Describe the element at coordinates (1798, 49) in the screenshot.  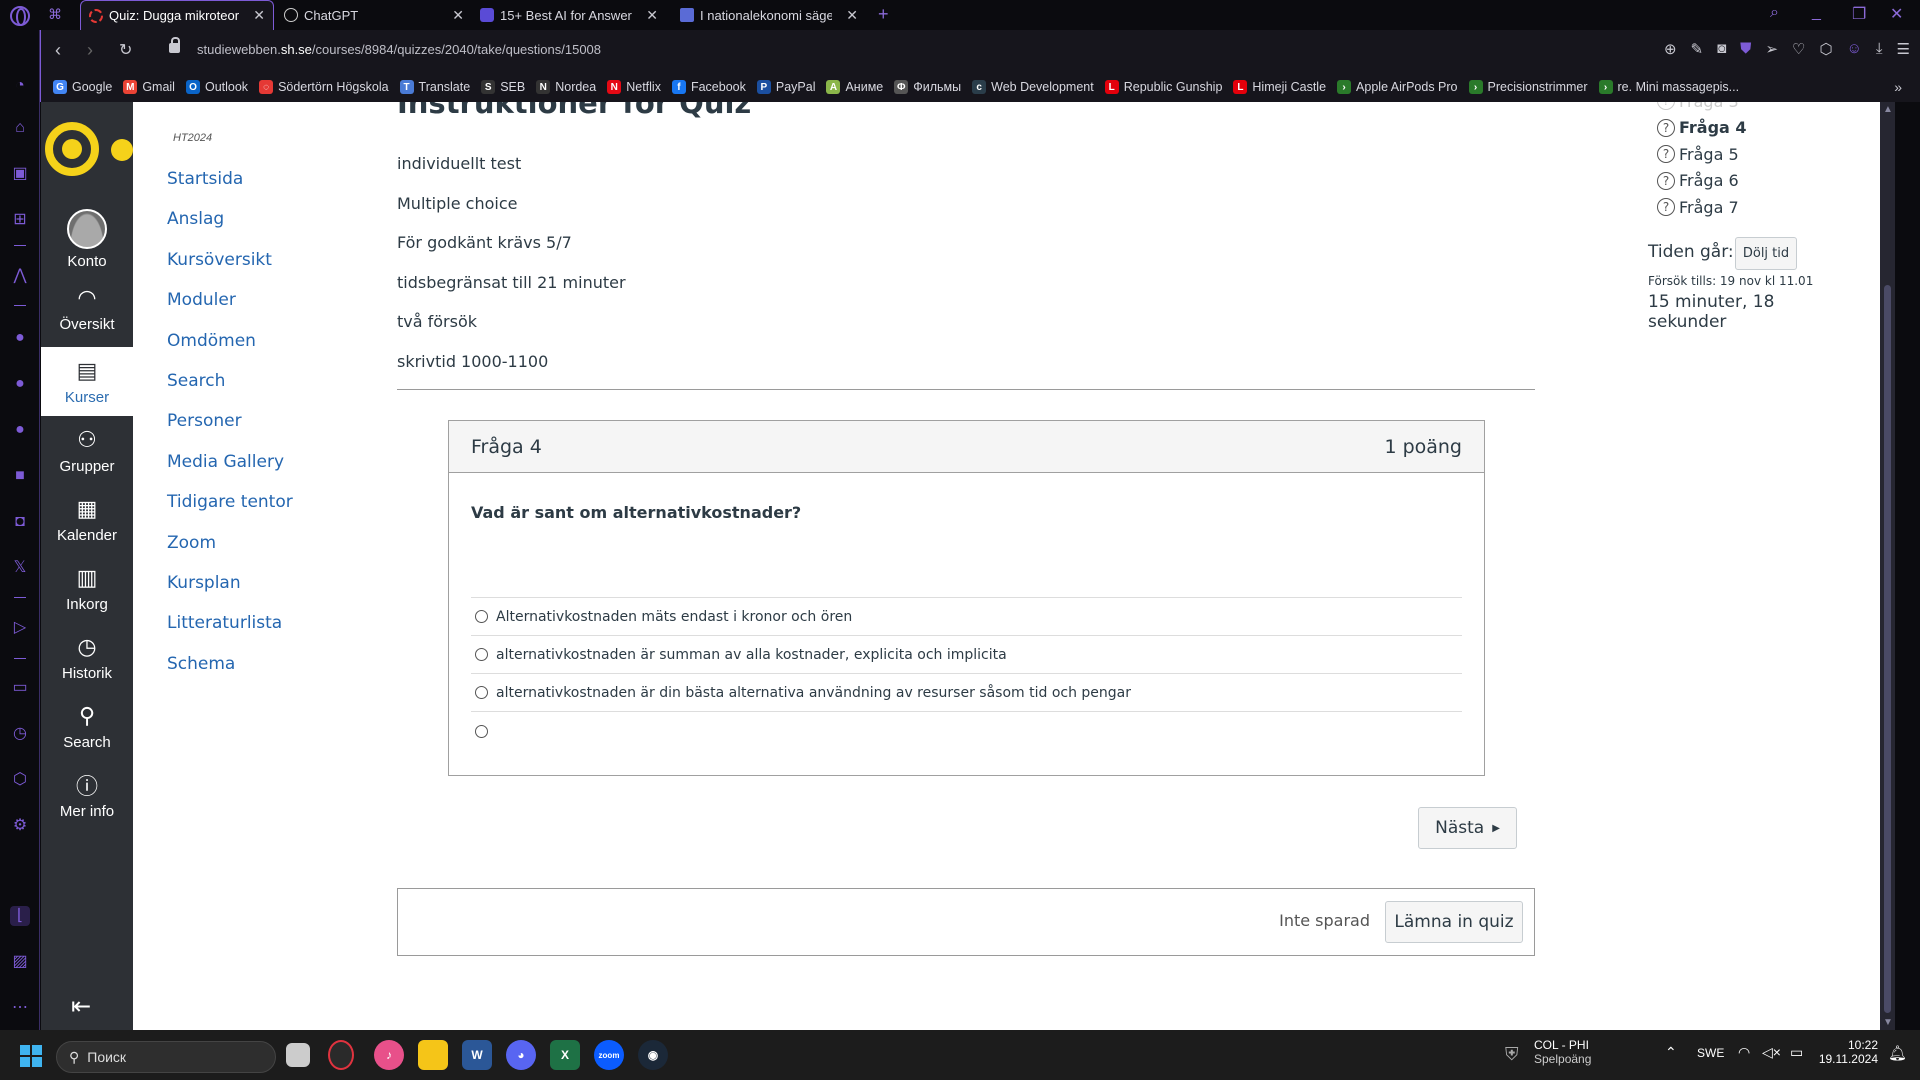
I see `heart-icon: ♡` at that location.